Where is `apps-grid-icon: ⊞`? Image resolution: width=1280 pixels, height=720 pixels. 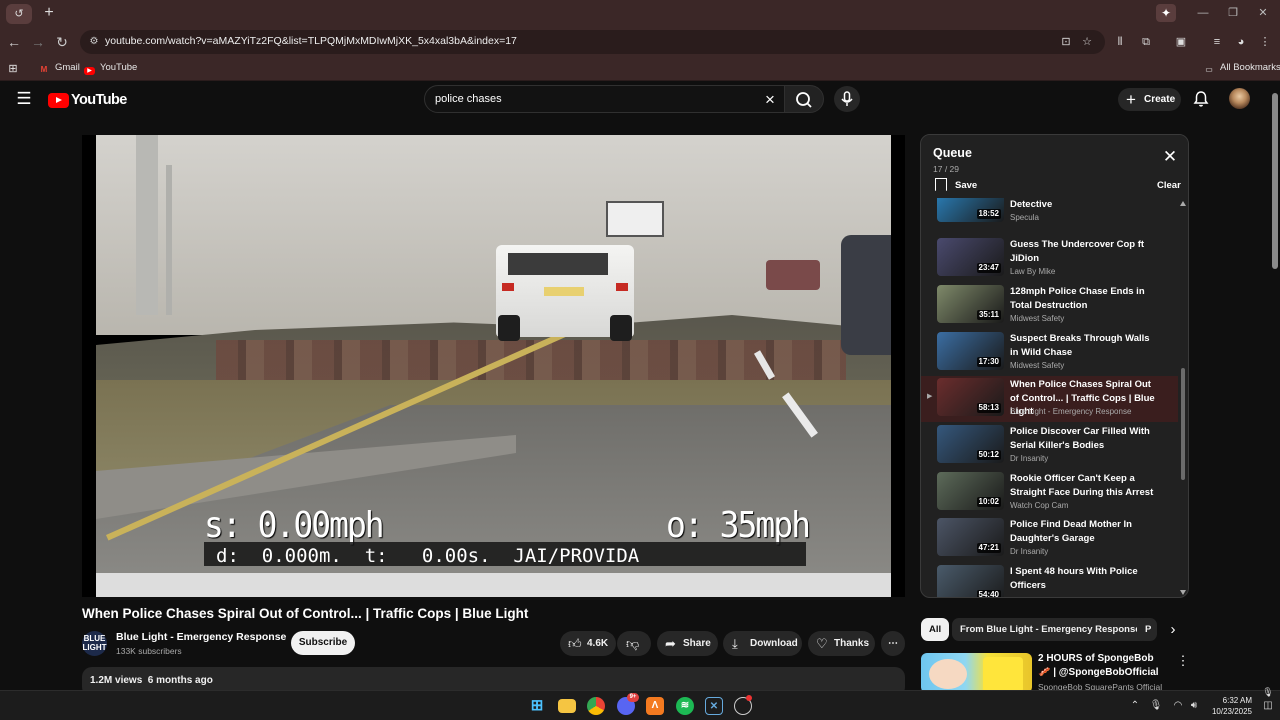 apps-grid-icon: ⊞ is located at coordinates (15, 68).